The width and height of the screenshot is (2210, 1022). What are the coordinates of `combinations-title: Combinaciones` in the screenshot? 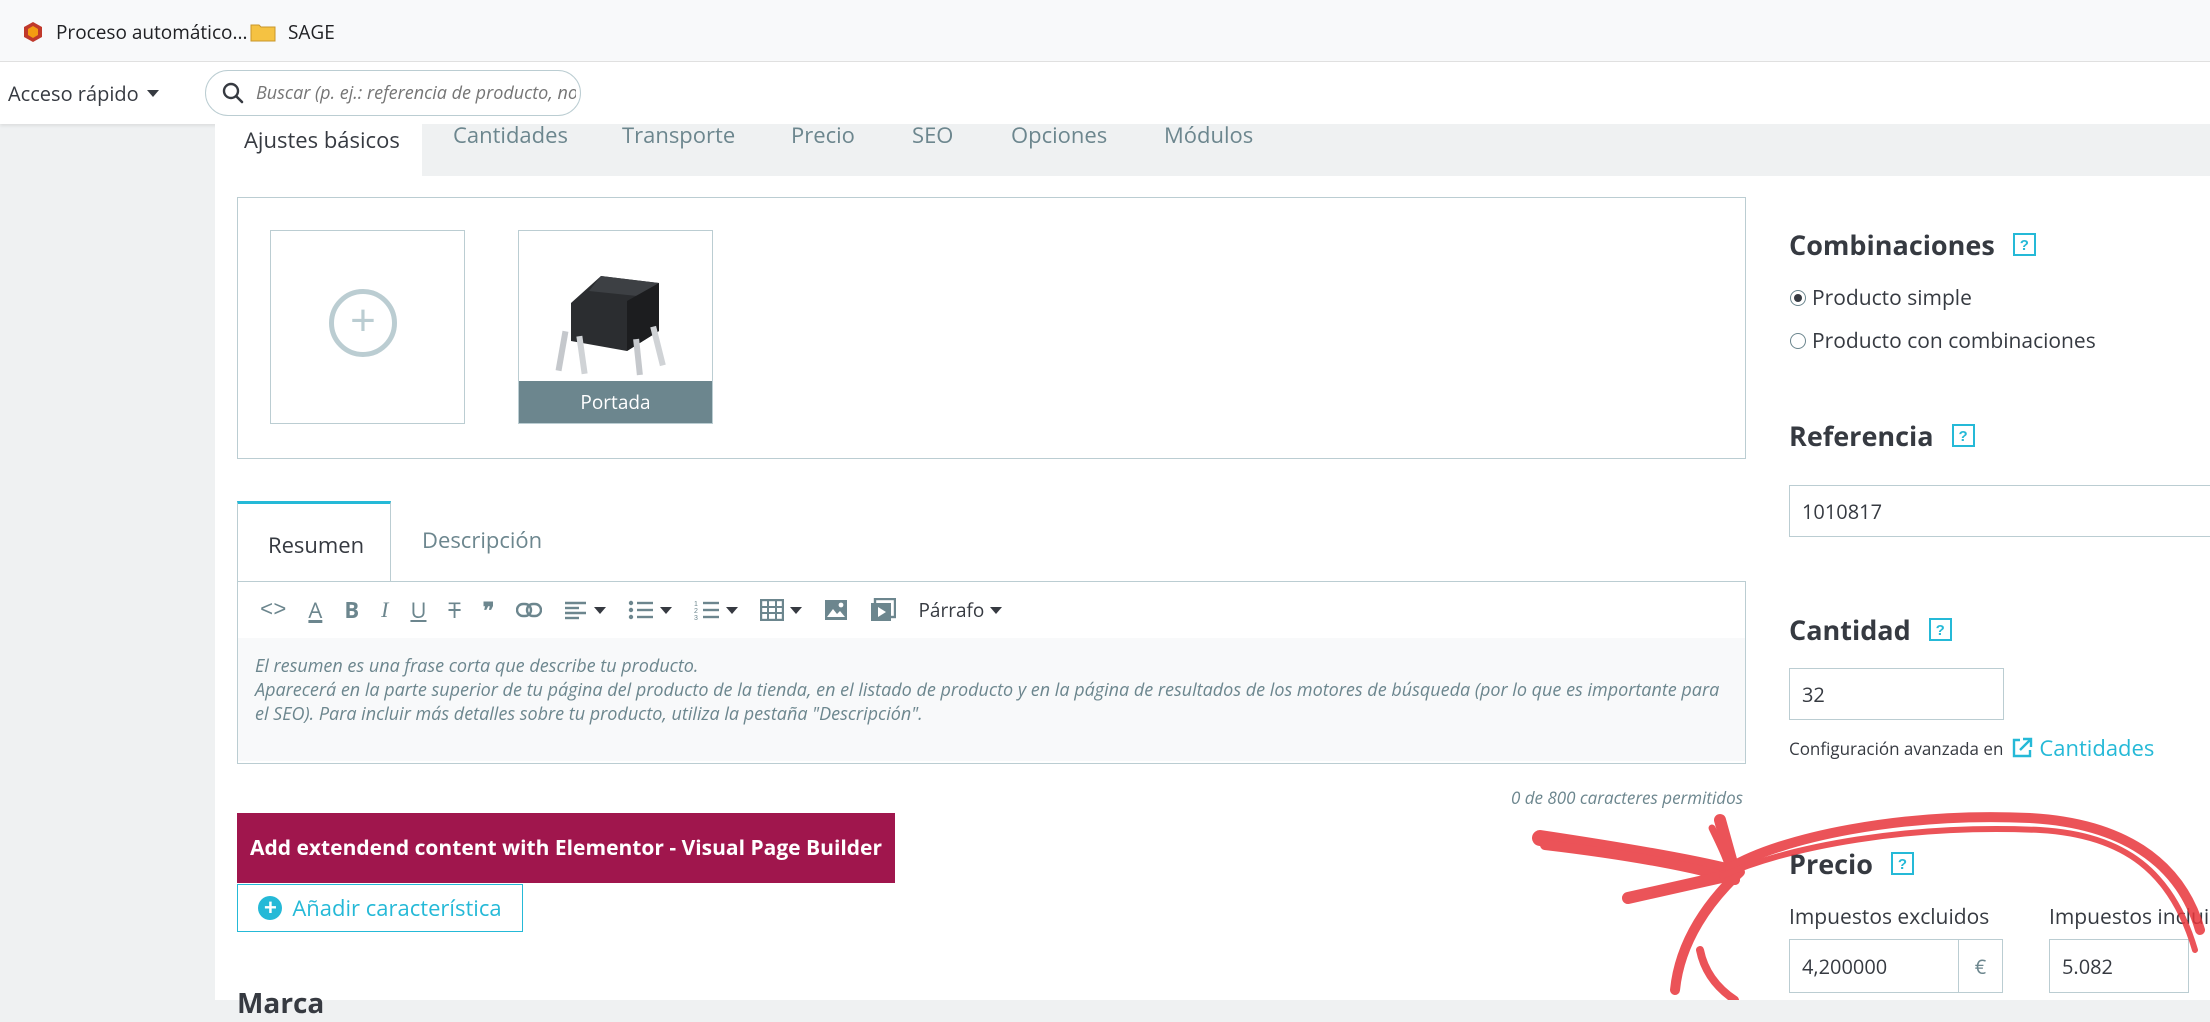 It's located at (1892, 244).